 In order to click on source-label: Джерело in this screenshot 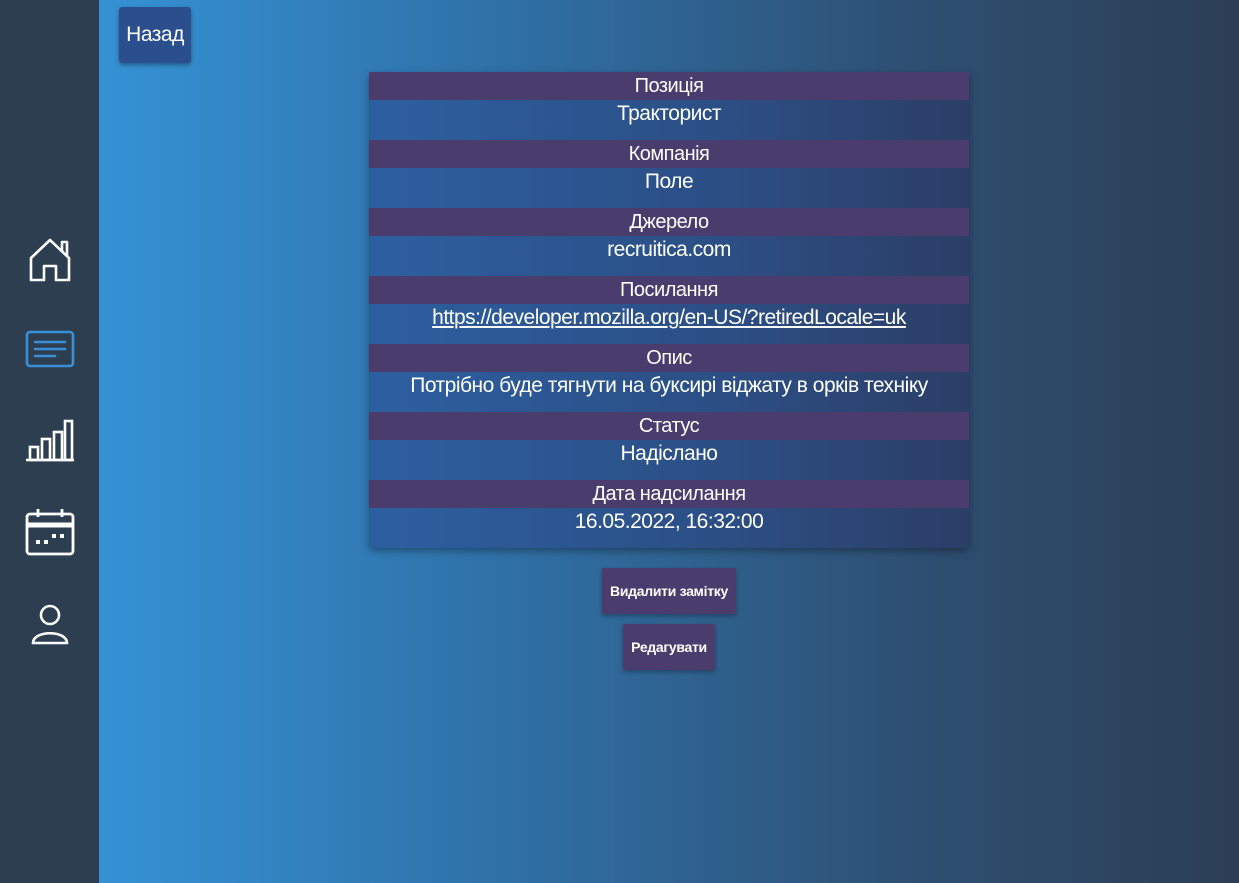, I will do `click(669, 222)`.